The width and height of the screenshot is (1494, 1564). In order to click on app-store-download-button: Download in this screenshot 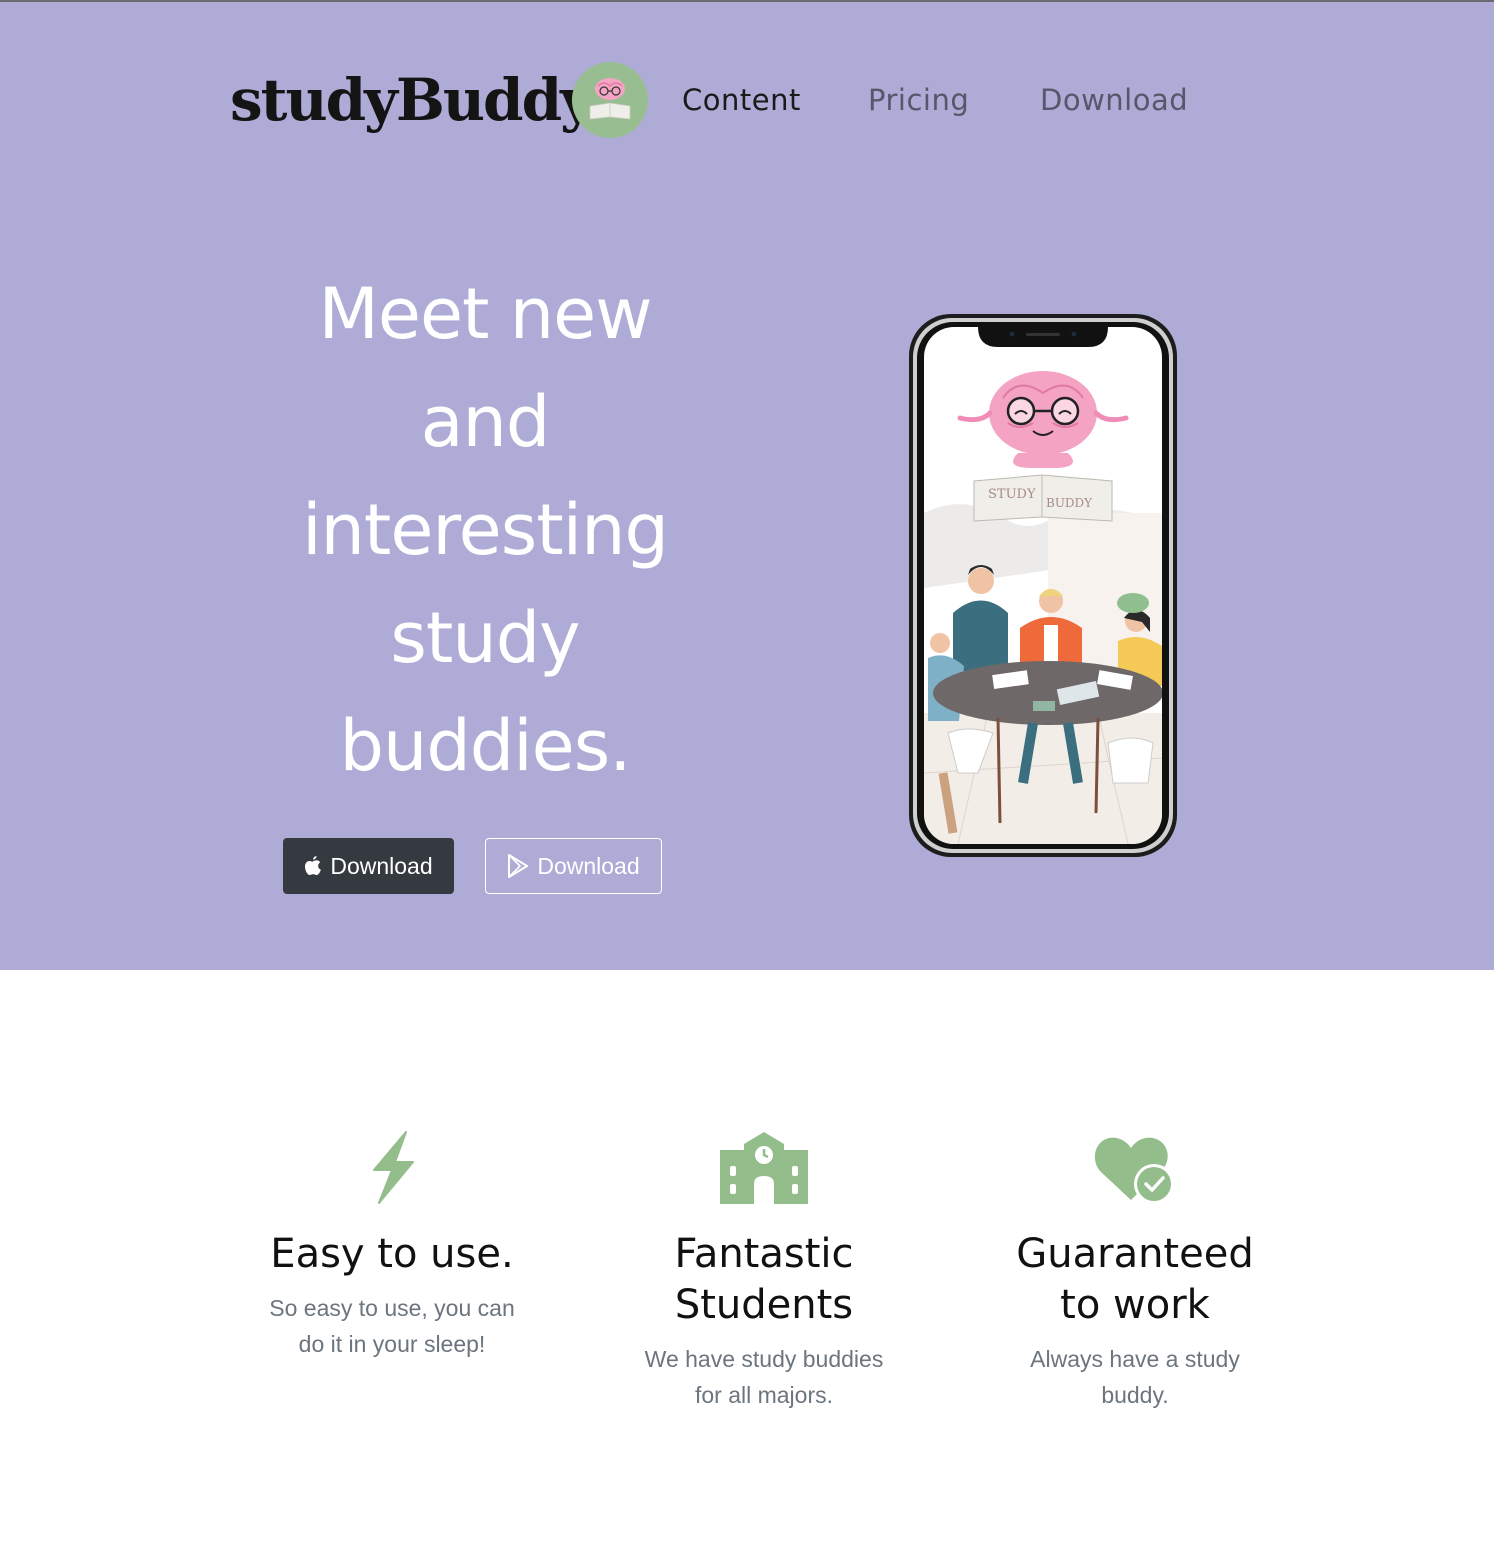, I will do `click(368, 866)`.